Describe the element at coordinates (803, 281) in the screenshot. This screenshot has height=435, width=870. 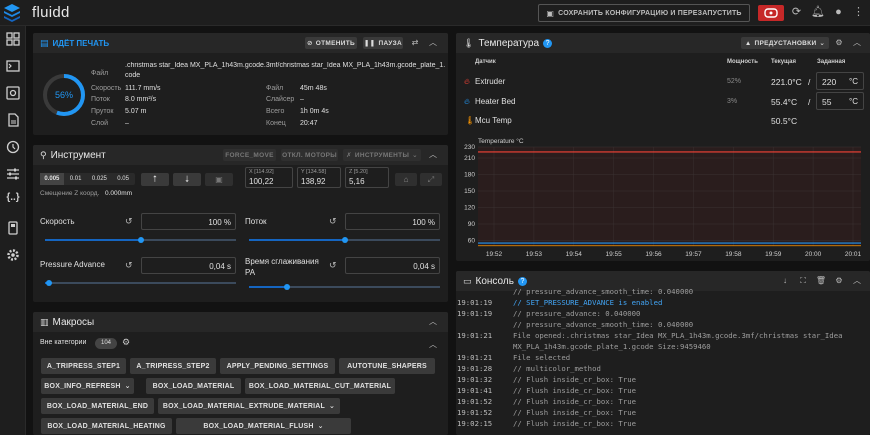
I see `expand-icon: ⛶` at that location.